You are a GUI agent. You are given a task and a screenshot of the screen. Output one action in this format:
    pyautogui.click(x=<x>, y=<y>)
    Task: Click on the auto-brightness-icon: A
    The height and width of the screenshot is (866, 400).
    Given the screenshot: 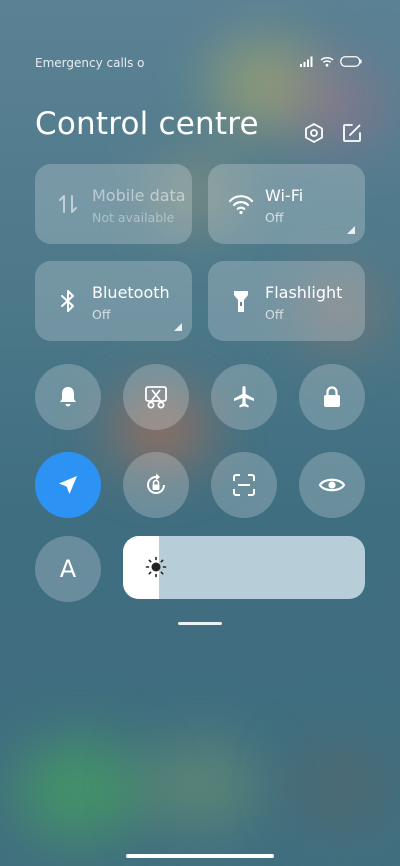 What is the action you would take?
    pyautogui.click(x=68, y=569)
    